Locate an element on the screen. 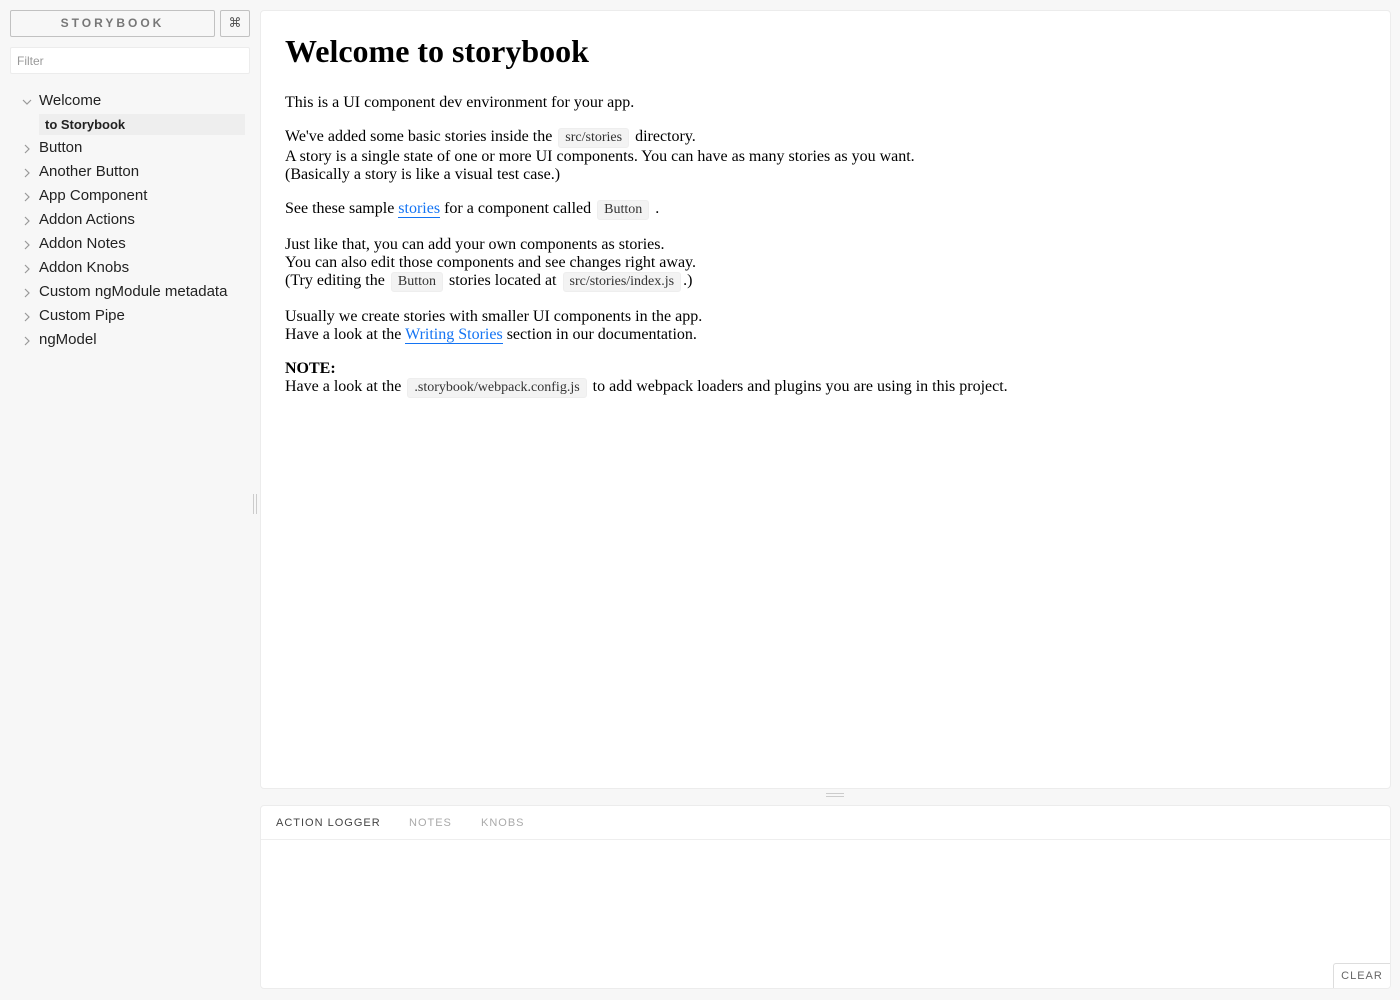 The image size is (1400, 1000). sidebar-item-label: Custom ngModule metadata is located at coordinates (133, 291).